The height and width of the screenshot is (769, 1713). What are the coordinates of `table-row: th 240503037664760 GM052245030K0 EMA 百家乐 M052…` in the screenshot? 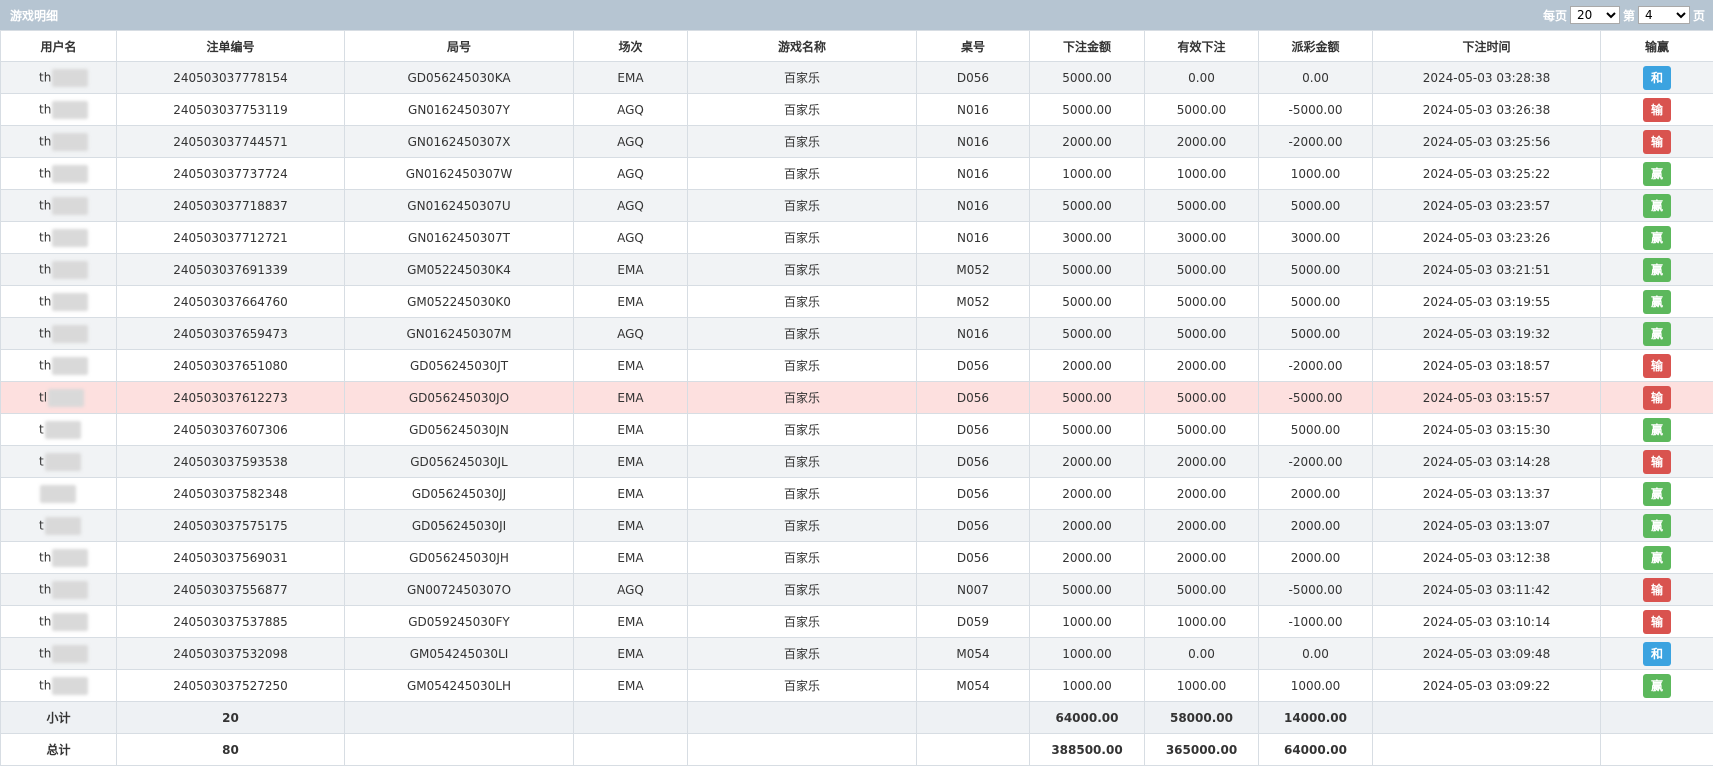 It's located at (856, 301).